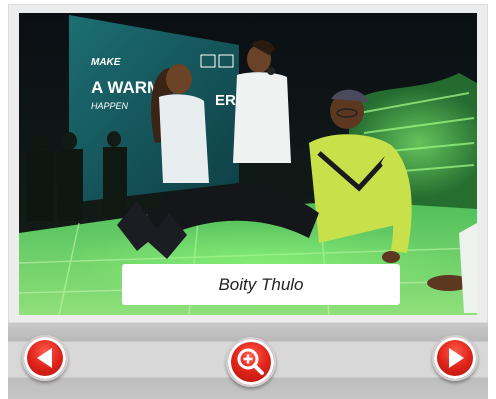 Image resolution: width=496 pixels, height=399 pixels. I want to click on arrow-right-icon, so click(456, 358).